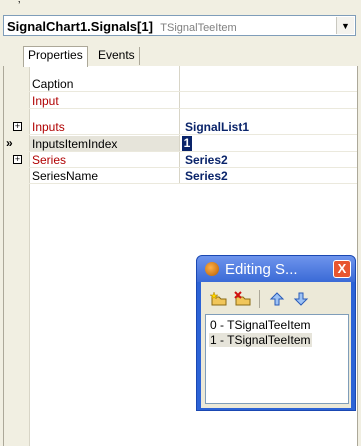  Describe the element at coordinates (187, 143) in the screenshot. I see `property-value-editor: 1` at that location.